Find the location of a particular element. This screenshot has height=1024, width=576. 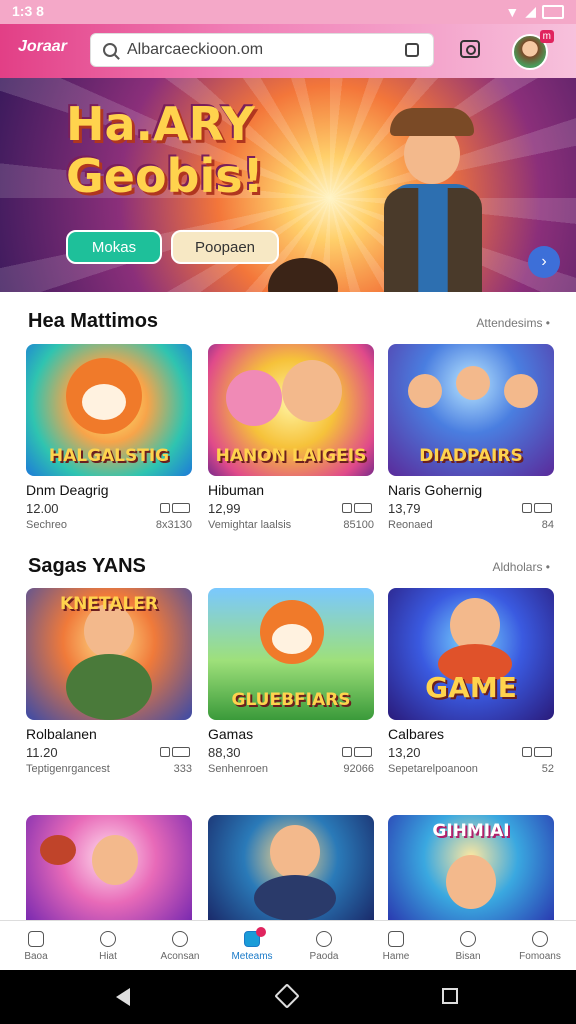

game-thumbnail-title: DIADPAIRS is located at coordinates (471, 456).